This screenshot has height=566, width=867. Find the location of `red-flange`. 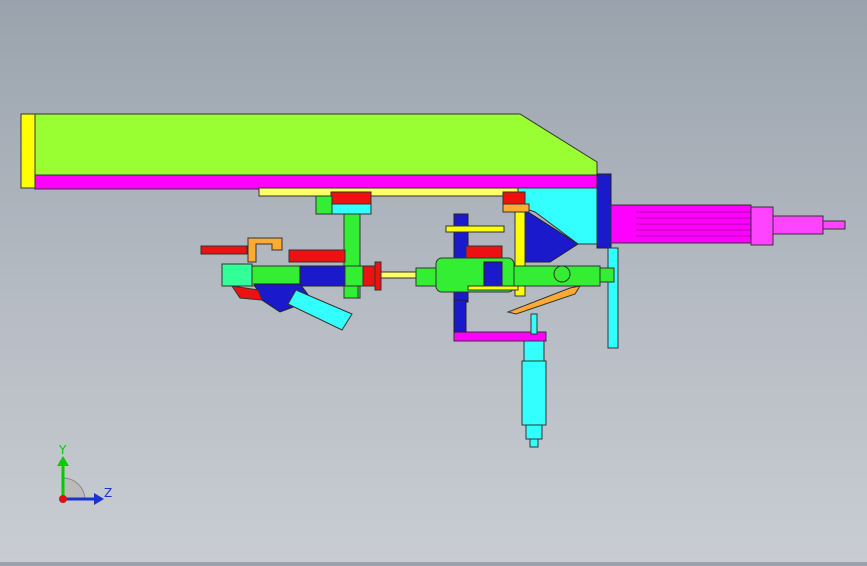

red-flange is located at coordinates (378, 276).